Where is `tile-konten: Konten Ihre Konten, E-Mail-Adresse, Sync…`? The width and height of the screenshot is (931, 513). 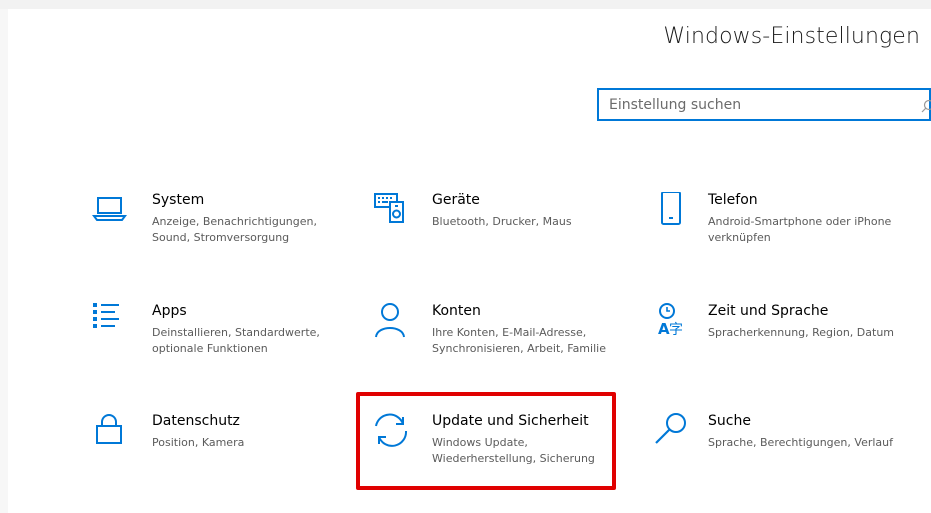 tile-konten: Konten Ihre Konten, E-Mail-Adresse, Sync… is located at coordinates (502, 343).